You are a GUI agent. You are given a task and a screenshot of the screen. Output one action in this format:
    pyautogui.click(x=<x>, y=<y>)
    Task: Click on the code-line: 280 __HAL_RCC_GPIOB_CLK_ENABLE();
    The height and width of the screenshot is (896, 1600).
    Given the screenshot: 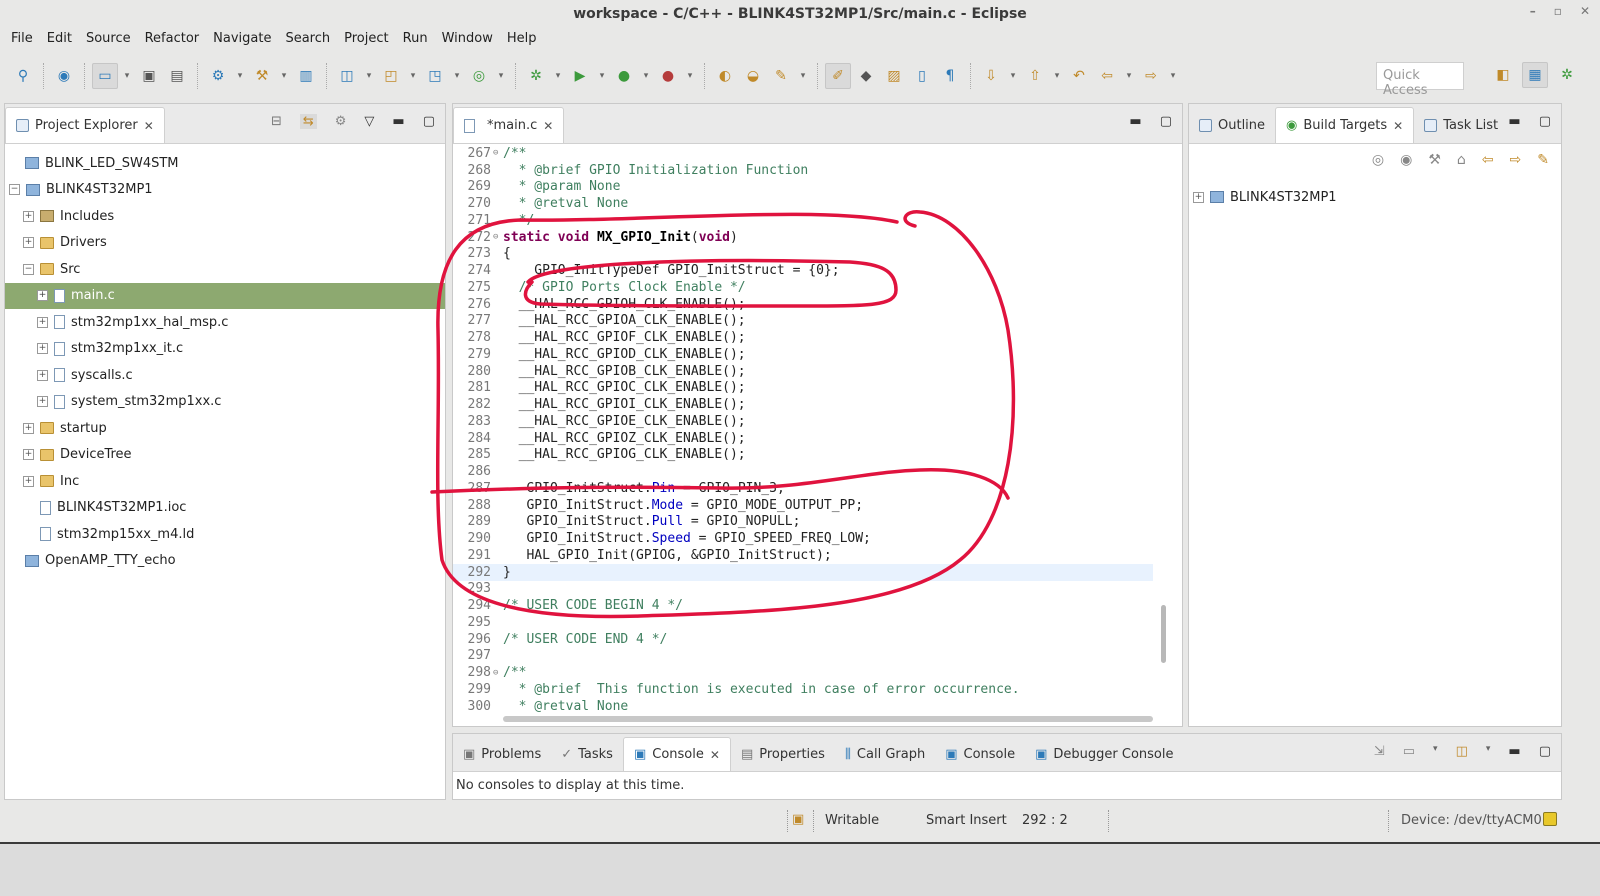 What is the action you would take?
    pyautogui.click(x=803, y=371)
    